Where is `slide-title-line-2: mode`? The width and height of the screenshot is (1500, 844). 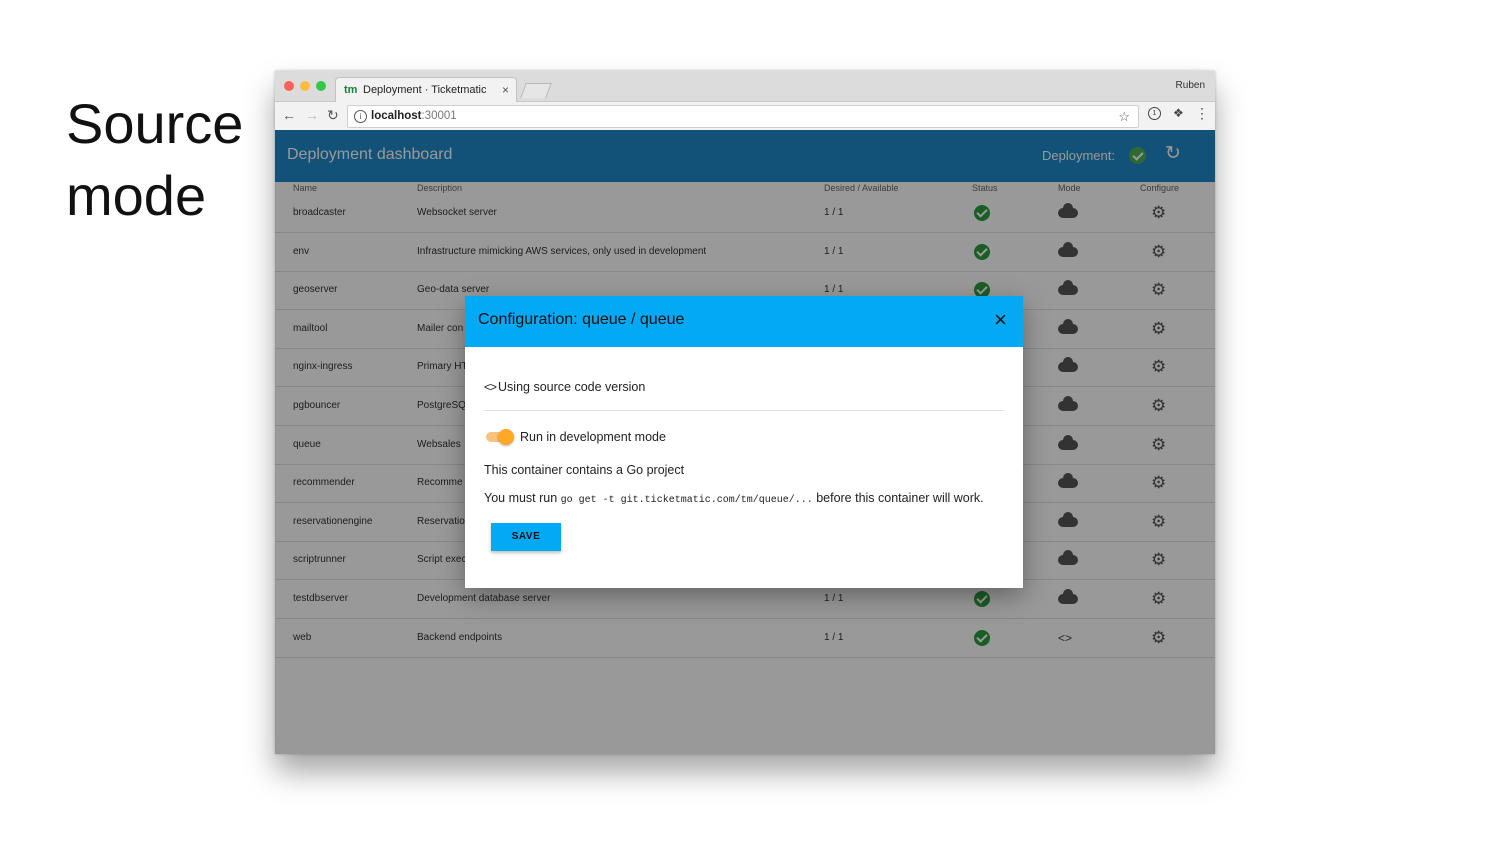
slide-title-line-2: mode is located at coordinates (136, 195).